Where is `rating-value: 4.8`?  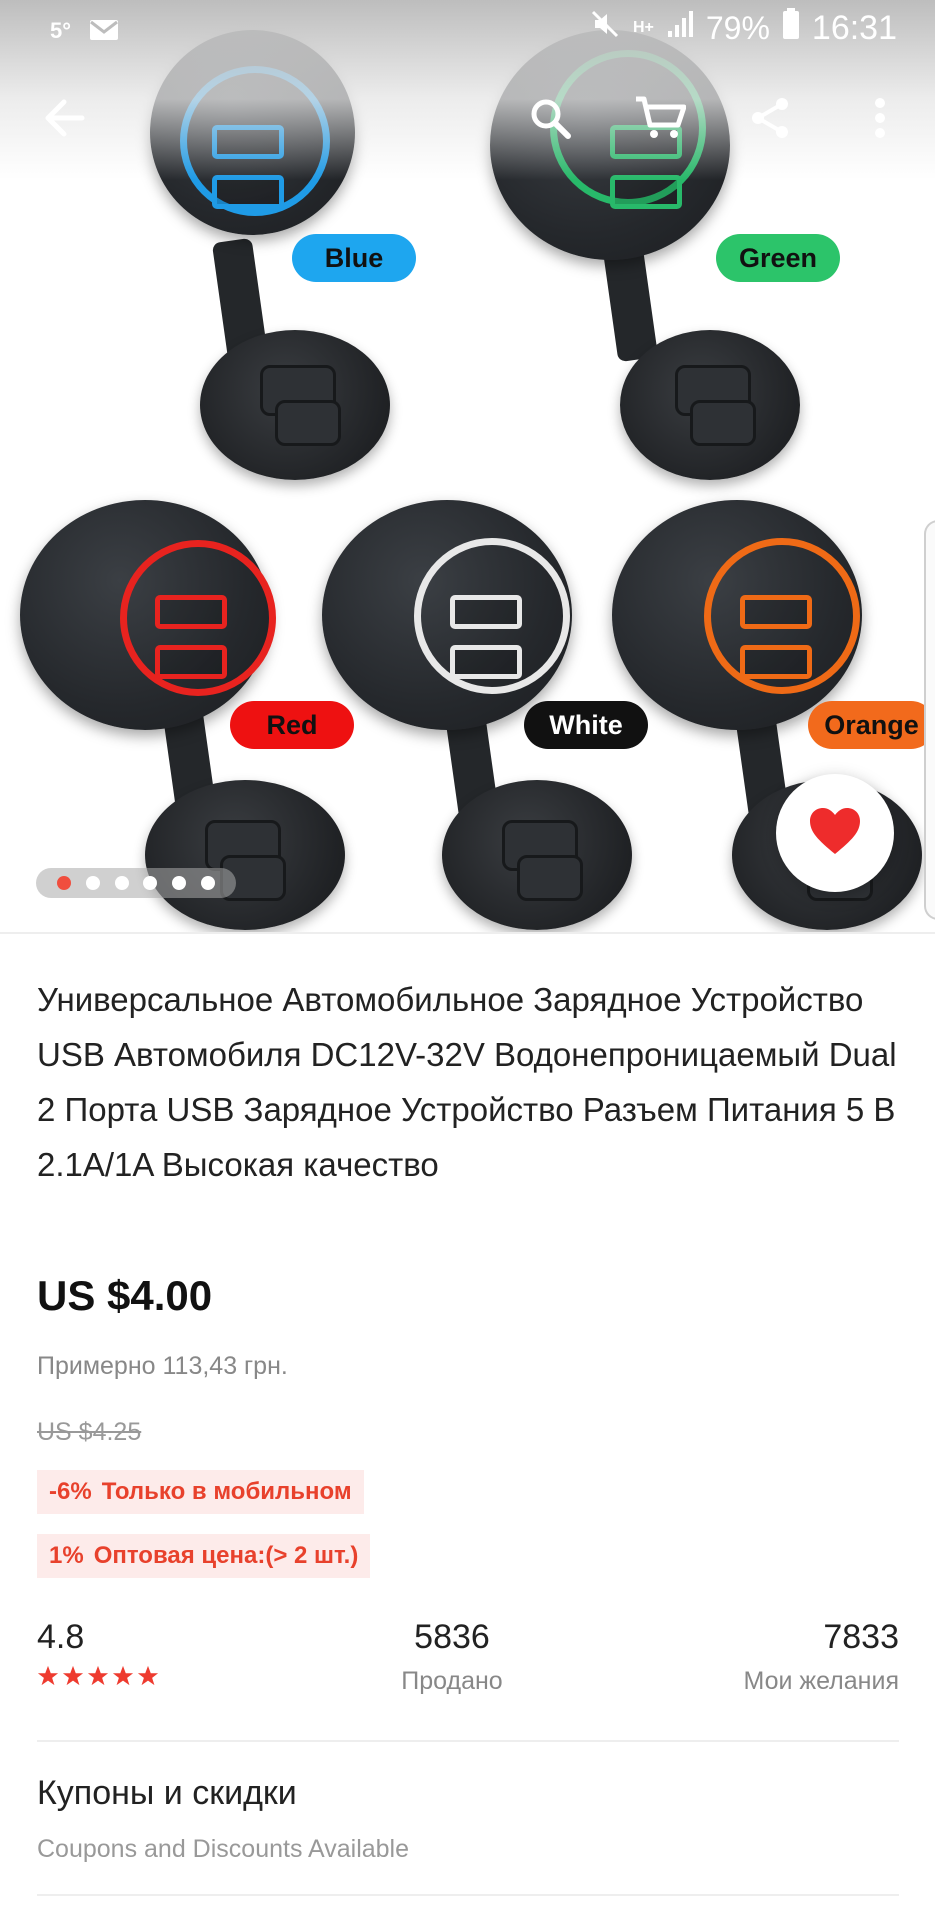
rating-value: 4.8 is located at coordinates (61, 1637).